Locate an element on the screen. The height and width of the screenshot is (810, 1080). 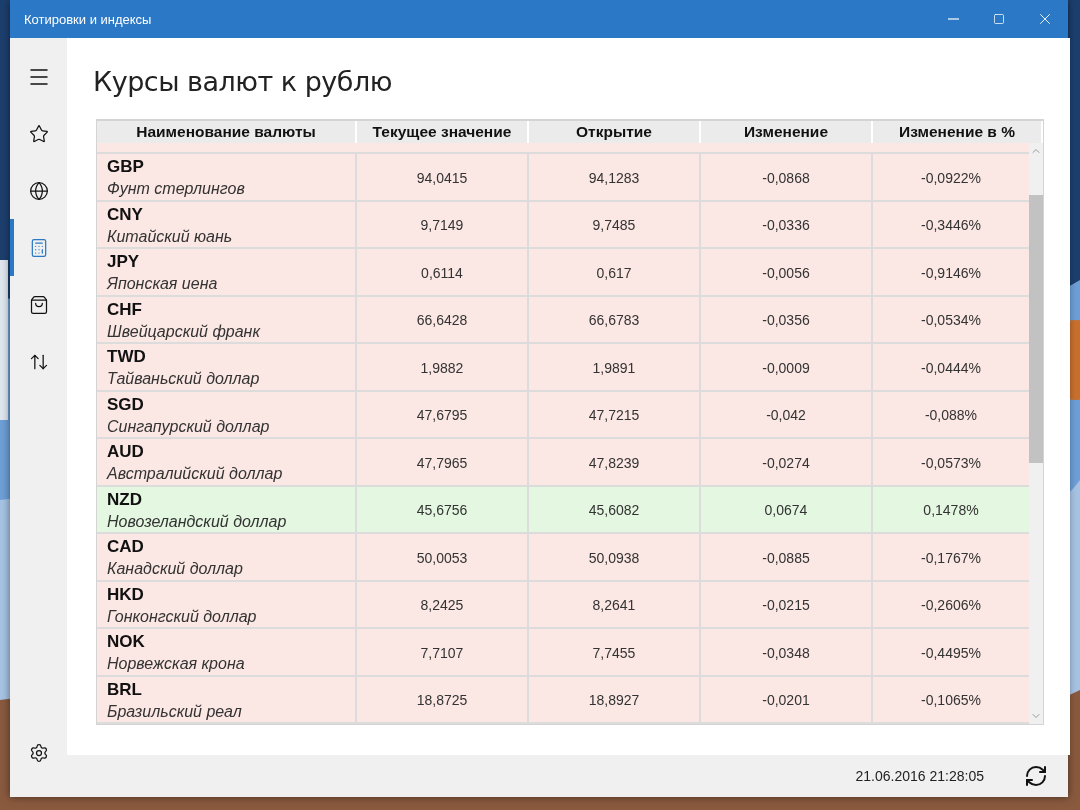
table-row: BRL Бразильский реал 18,8725 18,8927 -0,0201 -0,1065% is located at coordinates (563, 700).